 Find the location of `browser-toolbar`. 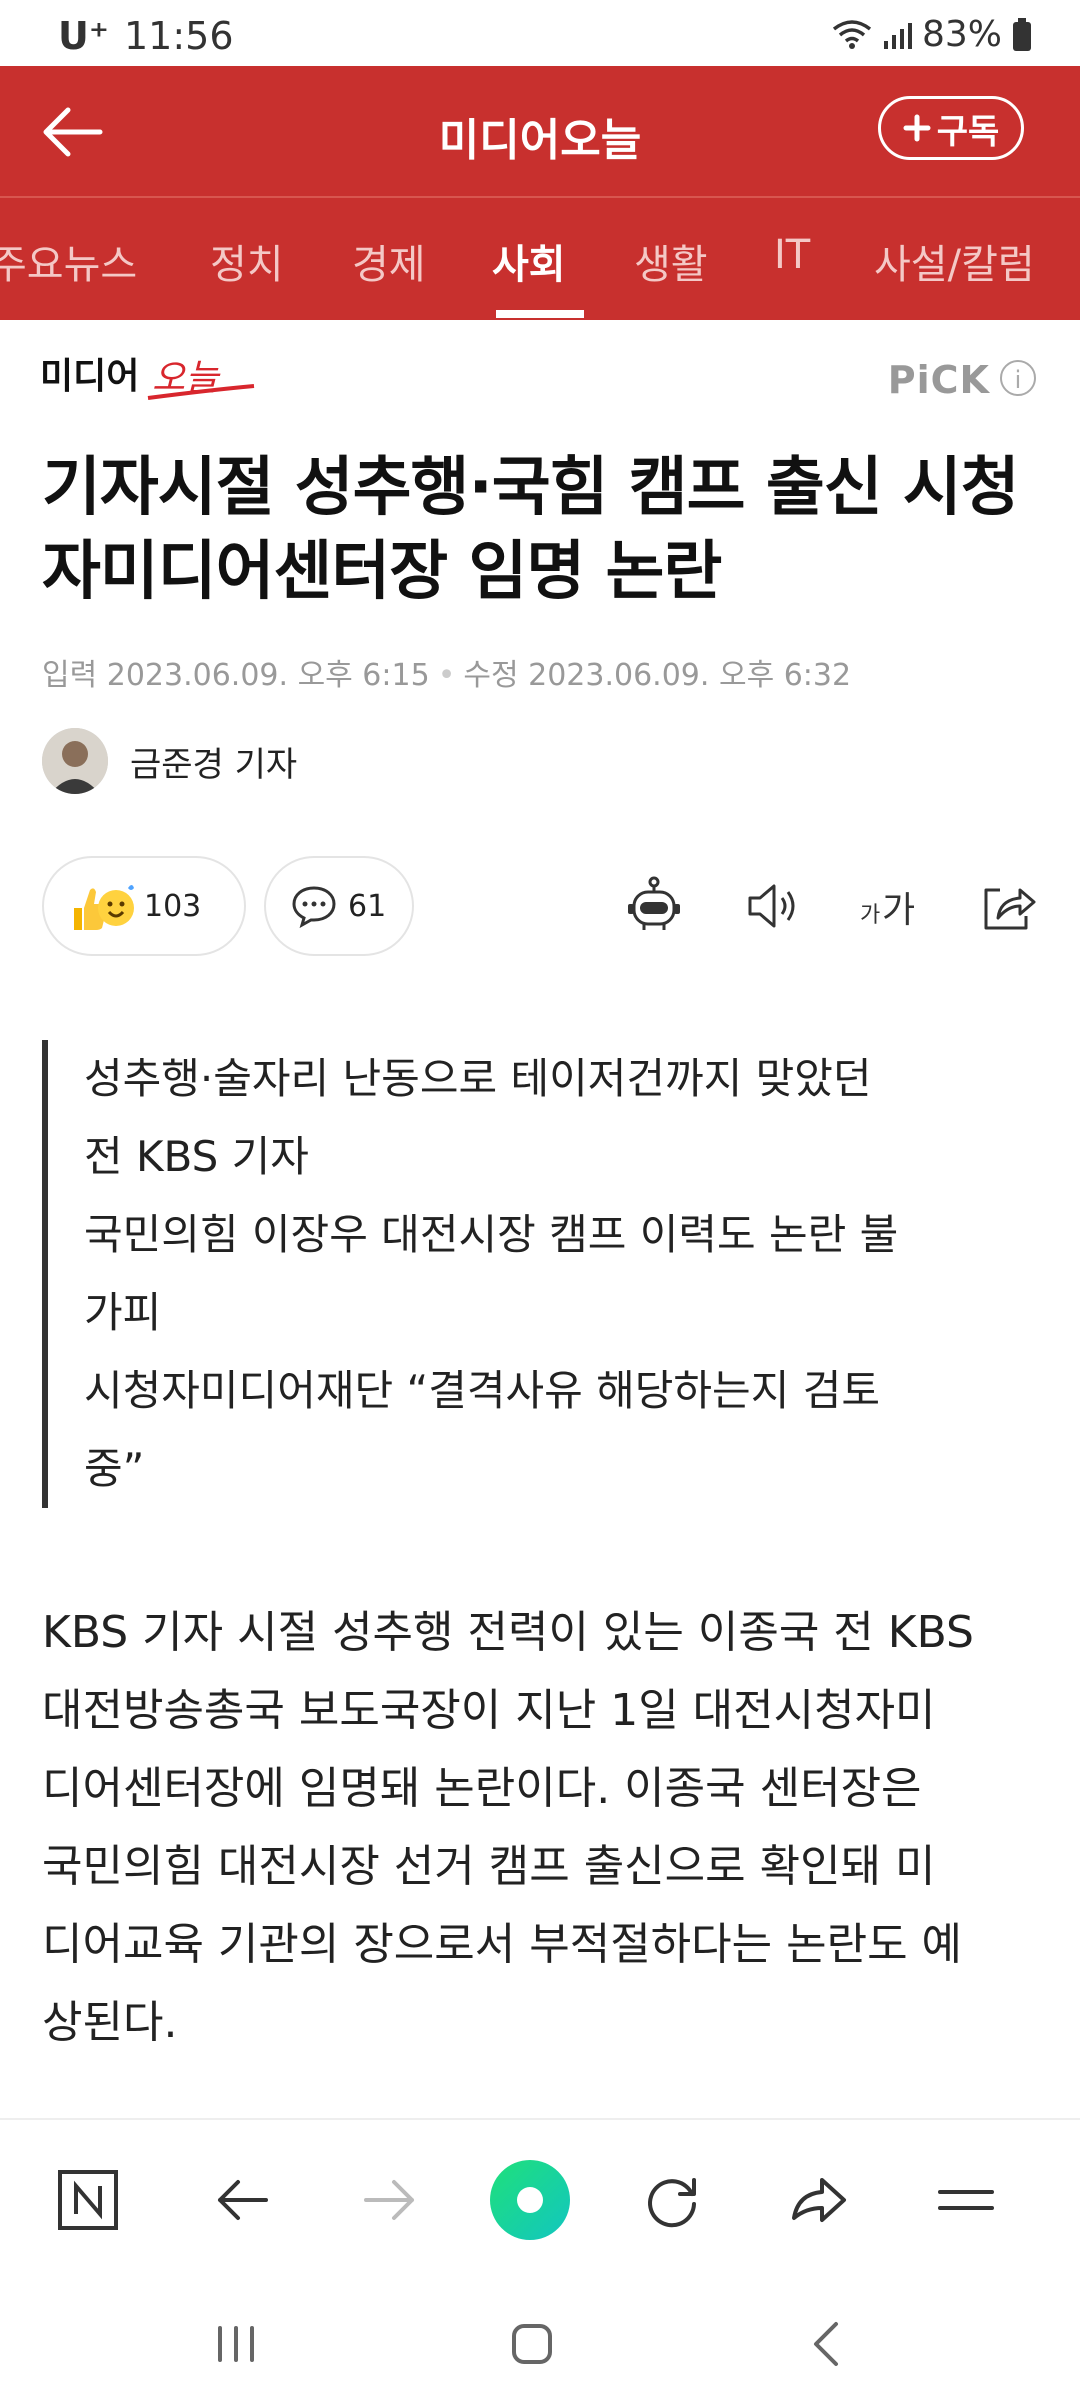

browser-toolbar is located at coordinates (540, 2199).